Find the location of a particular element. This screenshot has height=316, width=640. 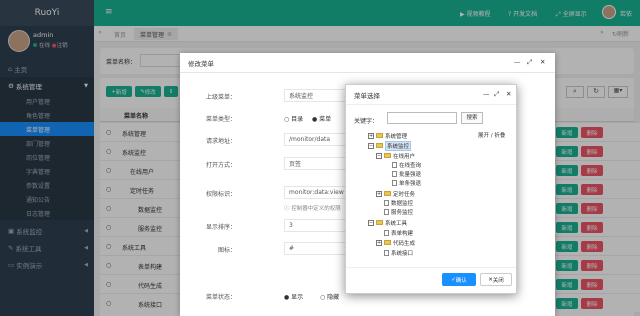

tree-node: + 定时任务 is located at coordinates (395, 193).